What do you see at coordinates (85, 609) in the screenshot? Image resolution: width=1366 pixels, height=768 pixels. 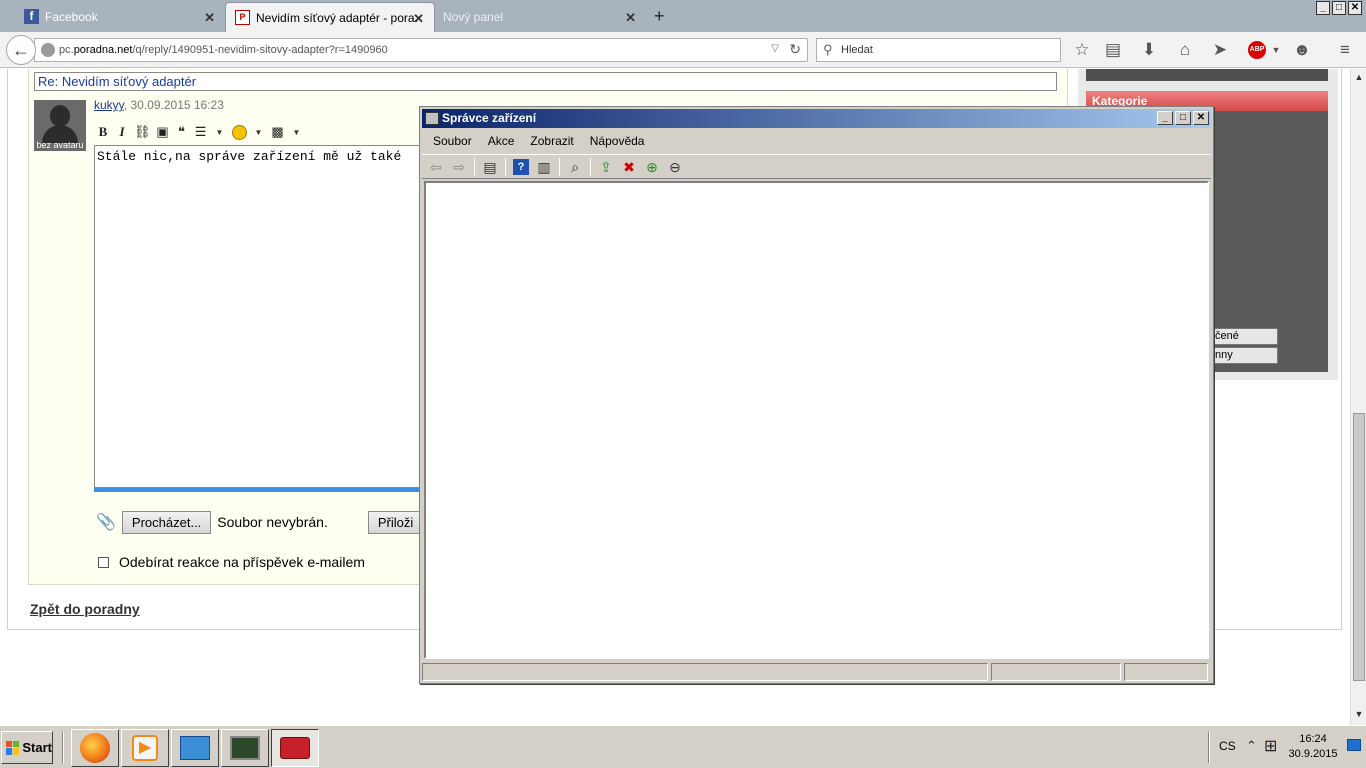 I see `back-to-forum-link: Zpět do poradny` at bounding box center [85, 609].